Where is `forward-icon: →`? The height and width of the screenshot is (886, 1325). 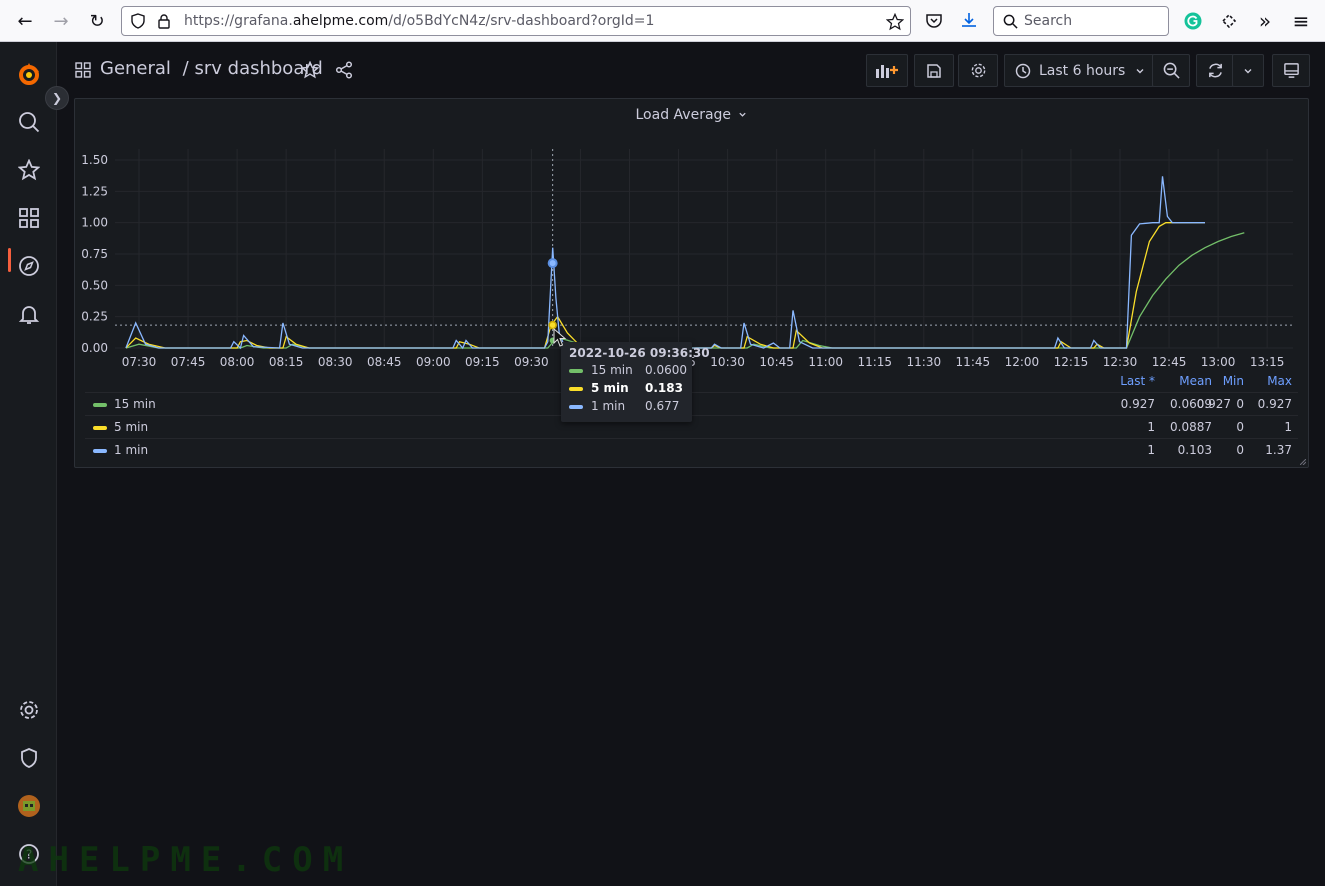 forward-icon: → is located at coordinates (61, 21).